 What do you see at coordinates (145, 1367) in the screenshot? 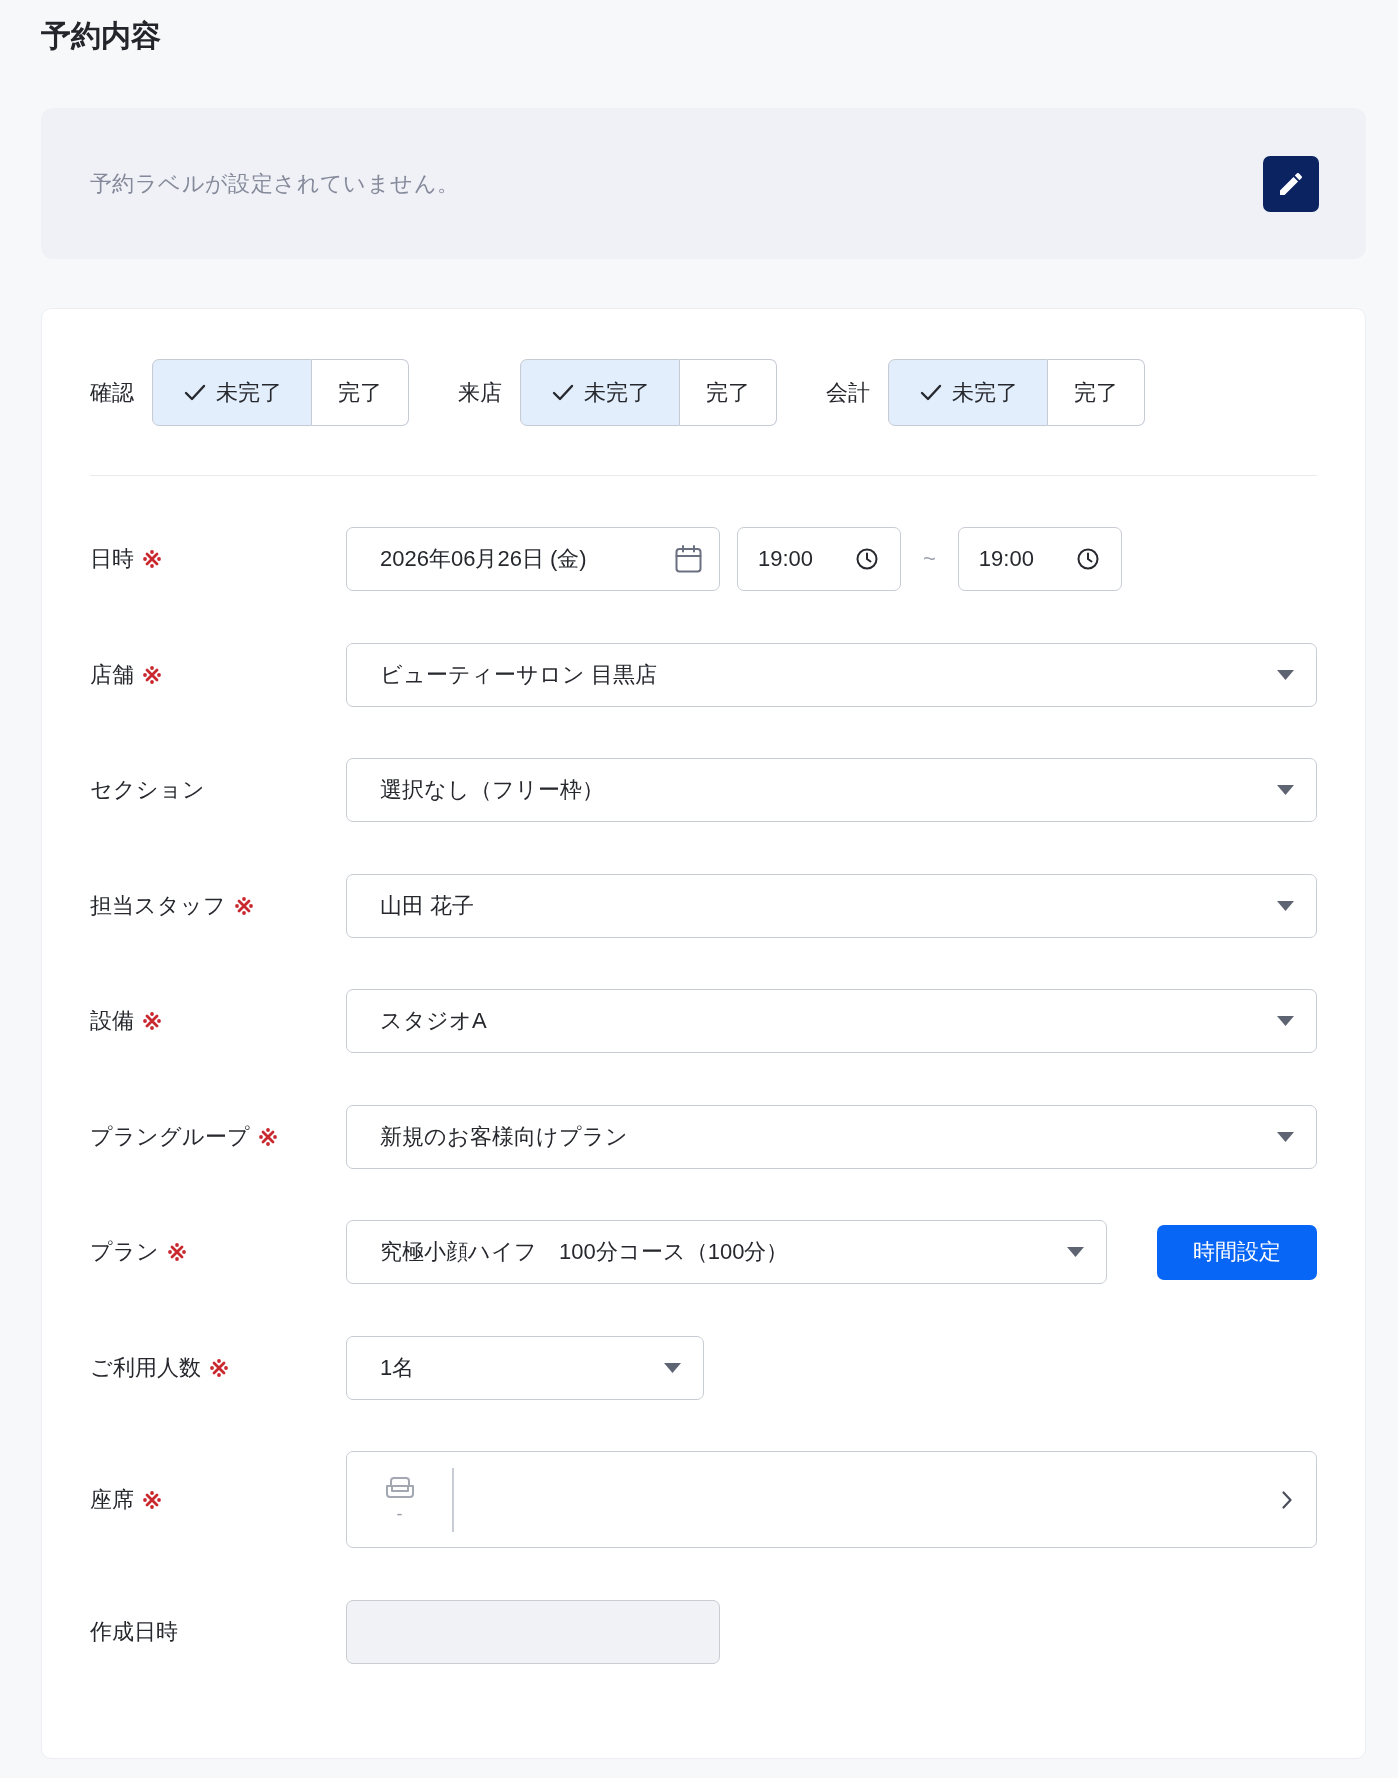
I see `field-label: ご利用人数` at bounding box center [145, 1367].